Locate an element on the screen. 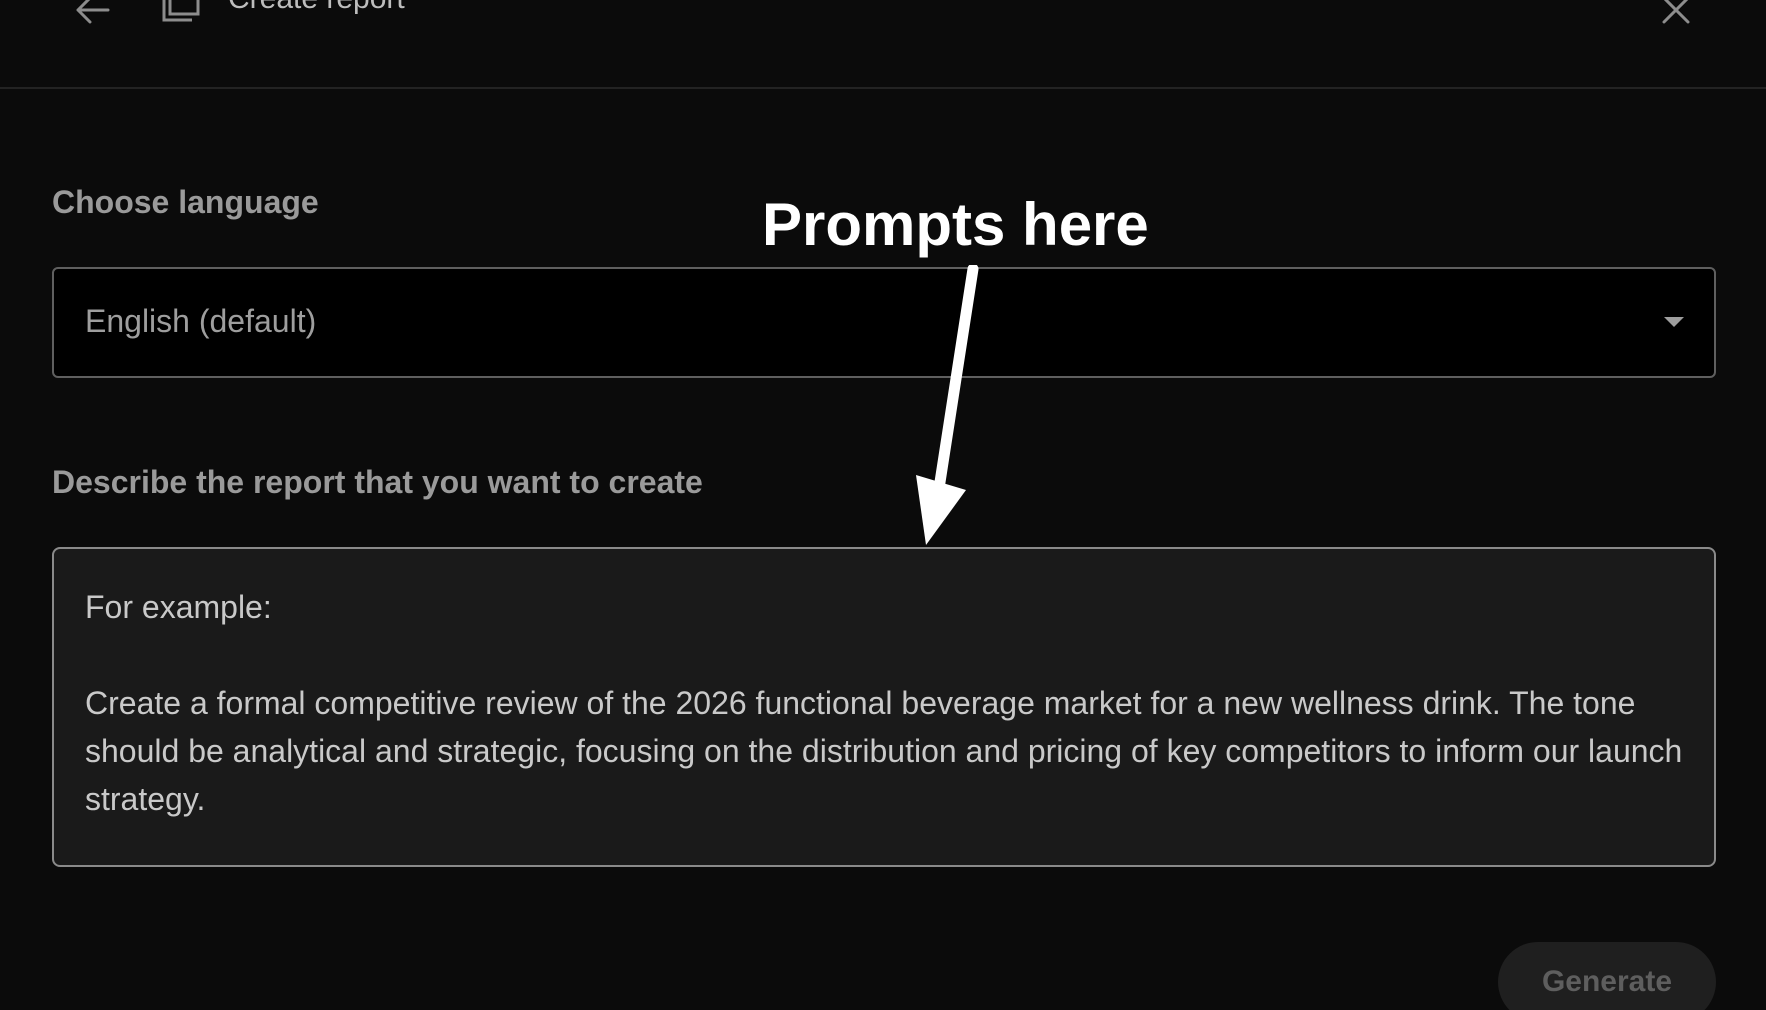 This screenshot has height=1010, width=1766. annotation-arrow-icon is located at coordinates (947, 405).